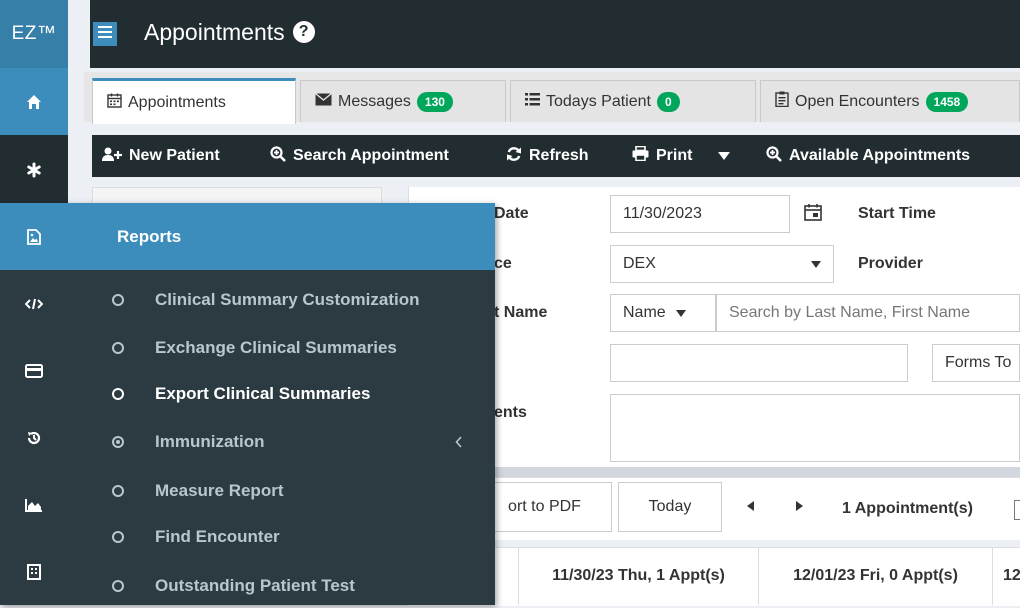 The height and width of the screenshot is (608, 1020). I want to click on calendar-column-header: 12/01/23 Fri, 0 Appt(s), so click(875, 576).